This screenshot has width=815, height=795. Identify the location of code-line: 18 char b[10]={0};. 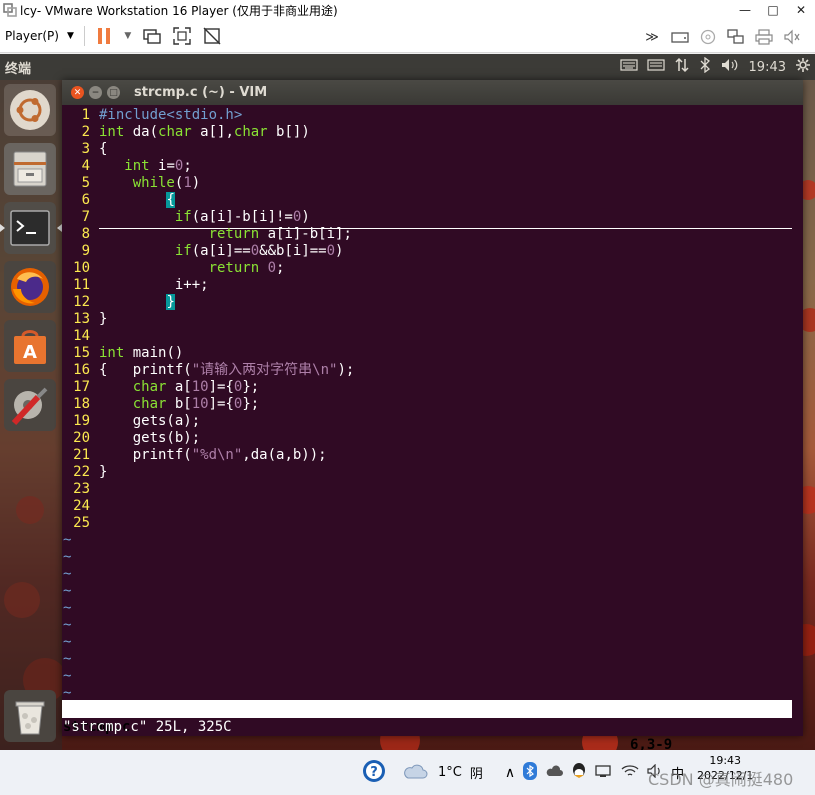
(160, 404).